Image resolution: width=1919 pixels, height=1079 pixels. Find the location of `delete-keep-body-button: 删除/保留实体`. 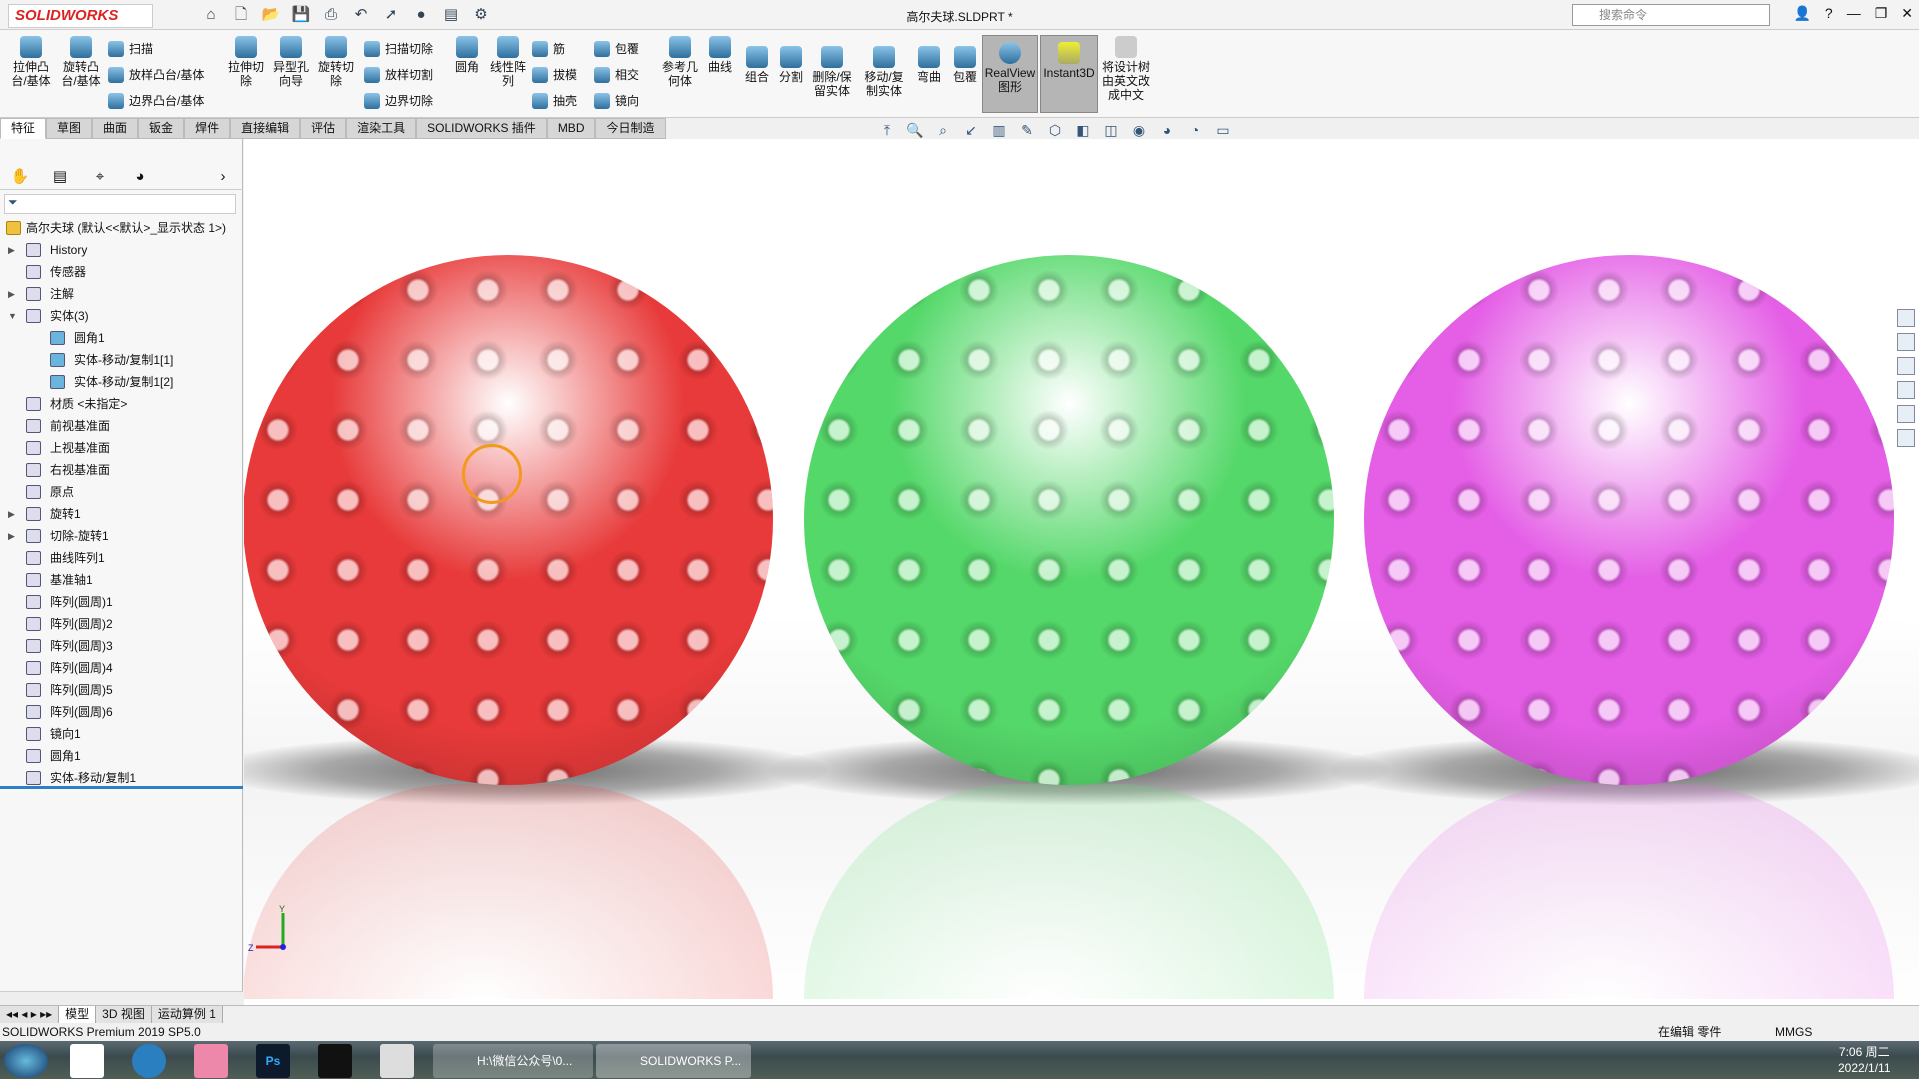

delete-keep-body-button: 删除/保留实体 is located at coordinates (832, 72).